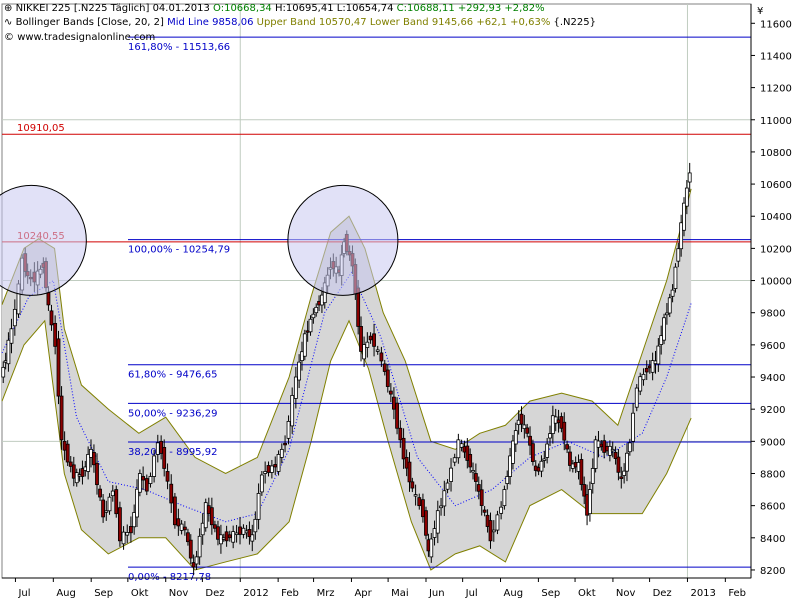 The height and width of the screenshot is (604, 800). I want to click on bollinger-icon: ∿, so click(8, 22).